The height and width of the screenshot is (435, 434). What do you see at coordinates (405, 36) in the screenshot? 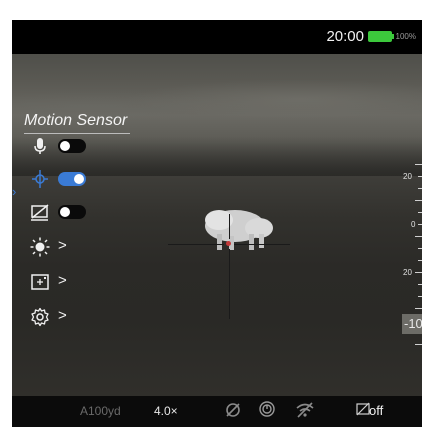
I see `battery-percent: 100%` at bounding box center [405, 36].